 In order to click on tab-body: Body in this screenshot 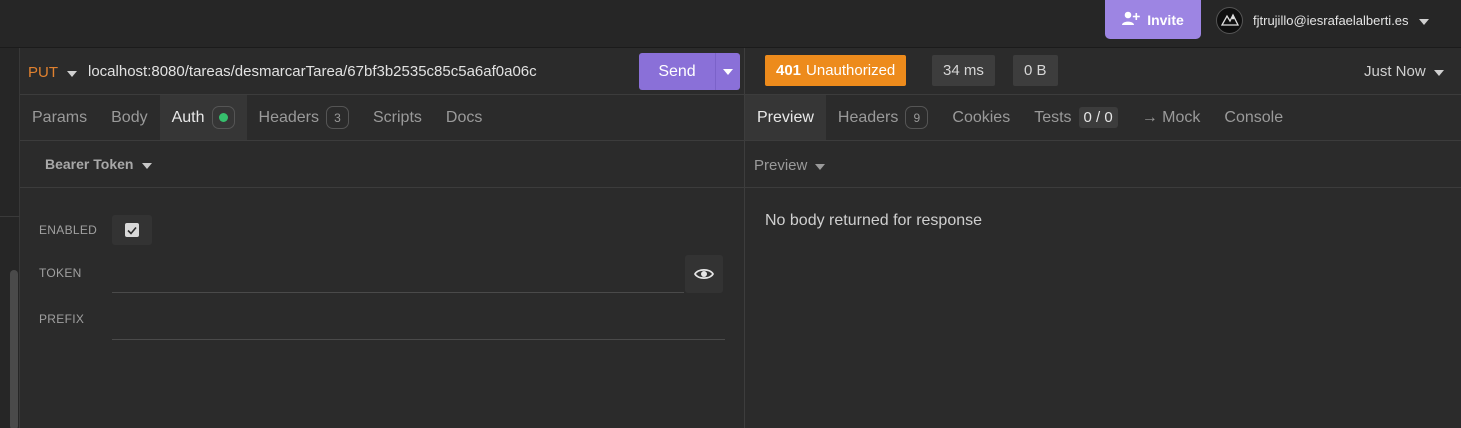, I will do `click(129, 117)`.